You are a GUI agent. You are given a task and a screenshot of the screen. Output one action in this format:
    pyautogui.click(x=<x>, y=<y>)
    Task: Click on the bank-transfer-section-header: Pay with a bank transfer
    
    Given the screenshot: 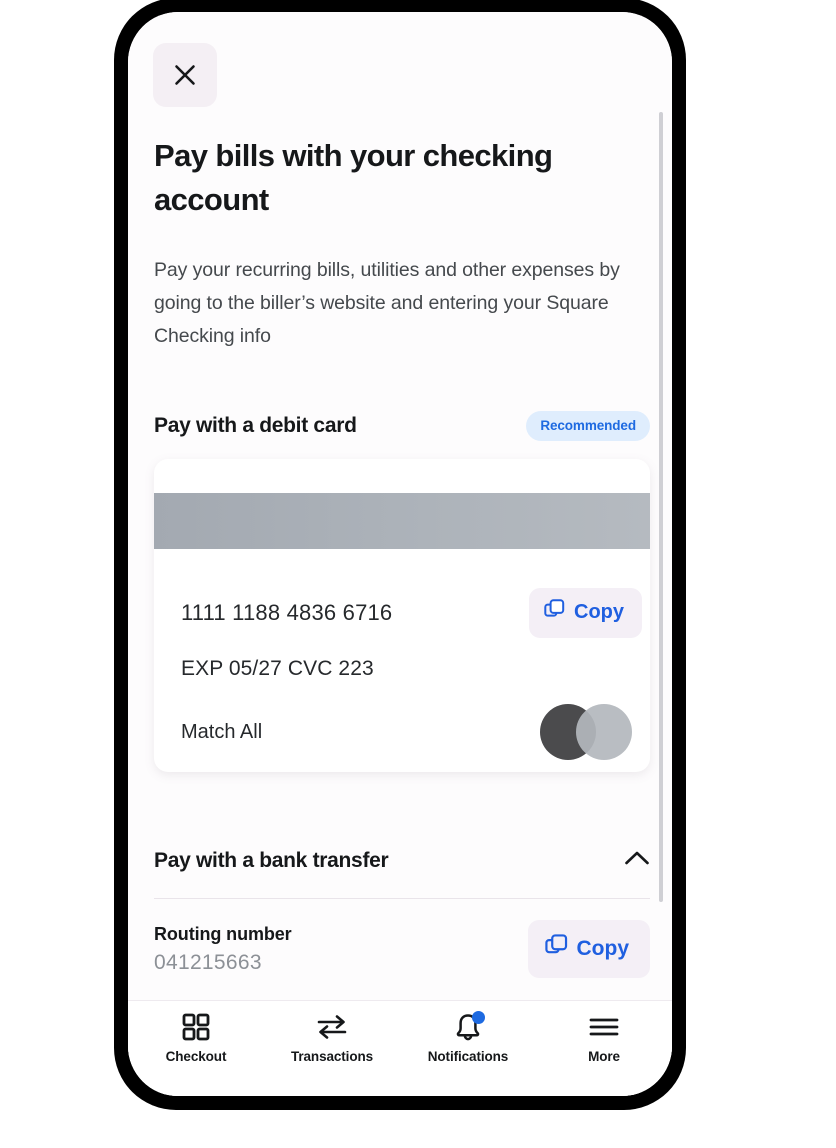 What is the action you would take?
    pyautogui.click(x=402, y=861)
    